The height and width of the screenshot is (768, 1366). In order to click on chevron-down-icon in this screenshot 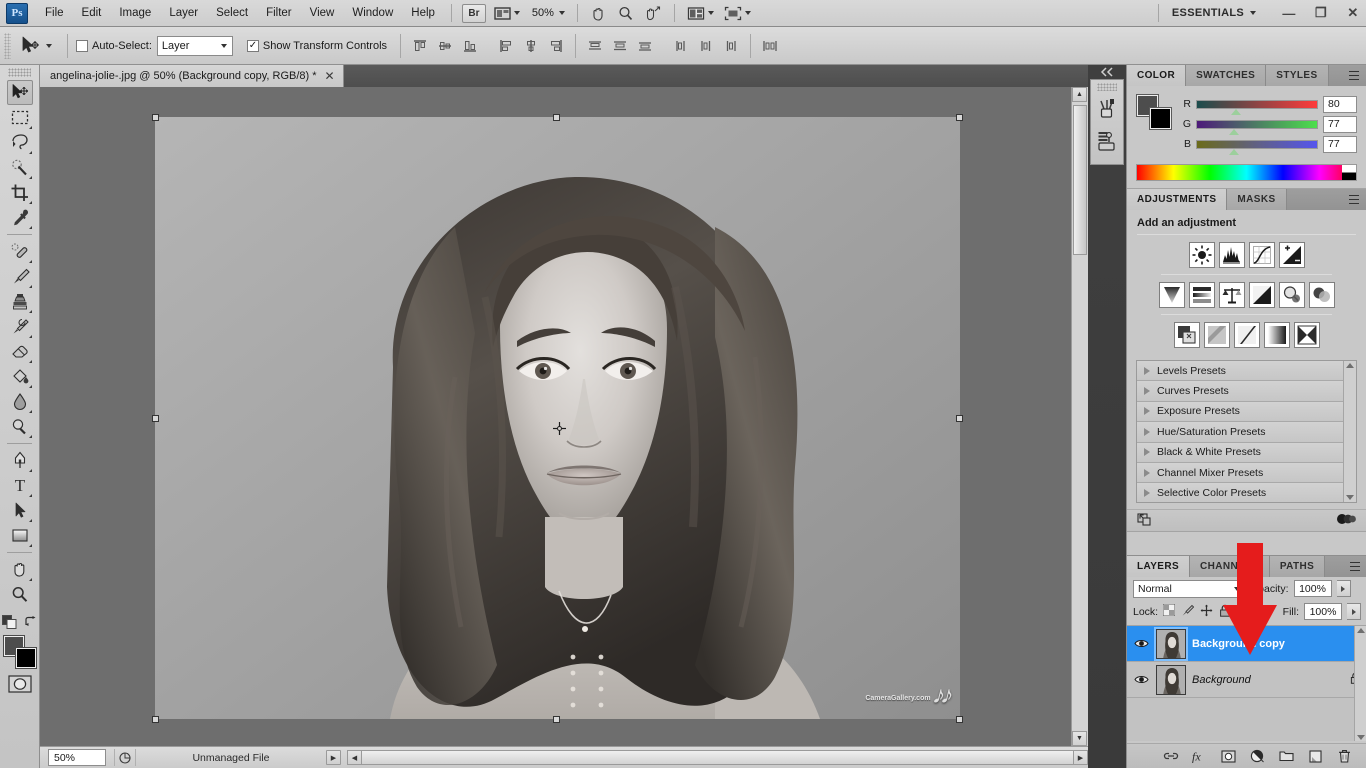, I will do `click(1253, 13)`.